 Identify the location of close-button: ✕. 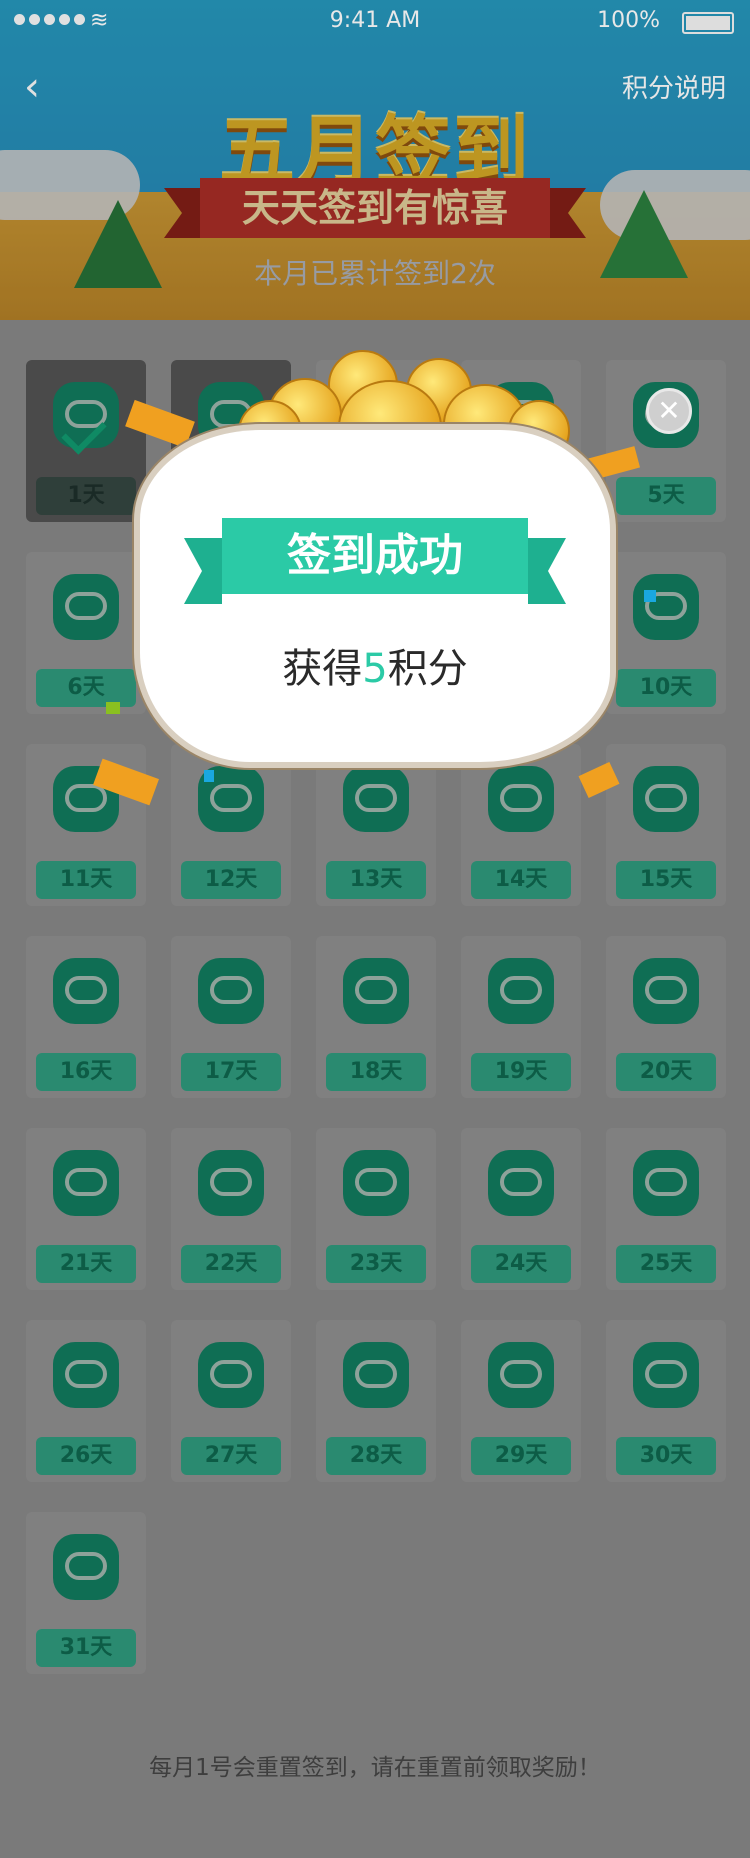
(669, 411).